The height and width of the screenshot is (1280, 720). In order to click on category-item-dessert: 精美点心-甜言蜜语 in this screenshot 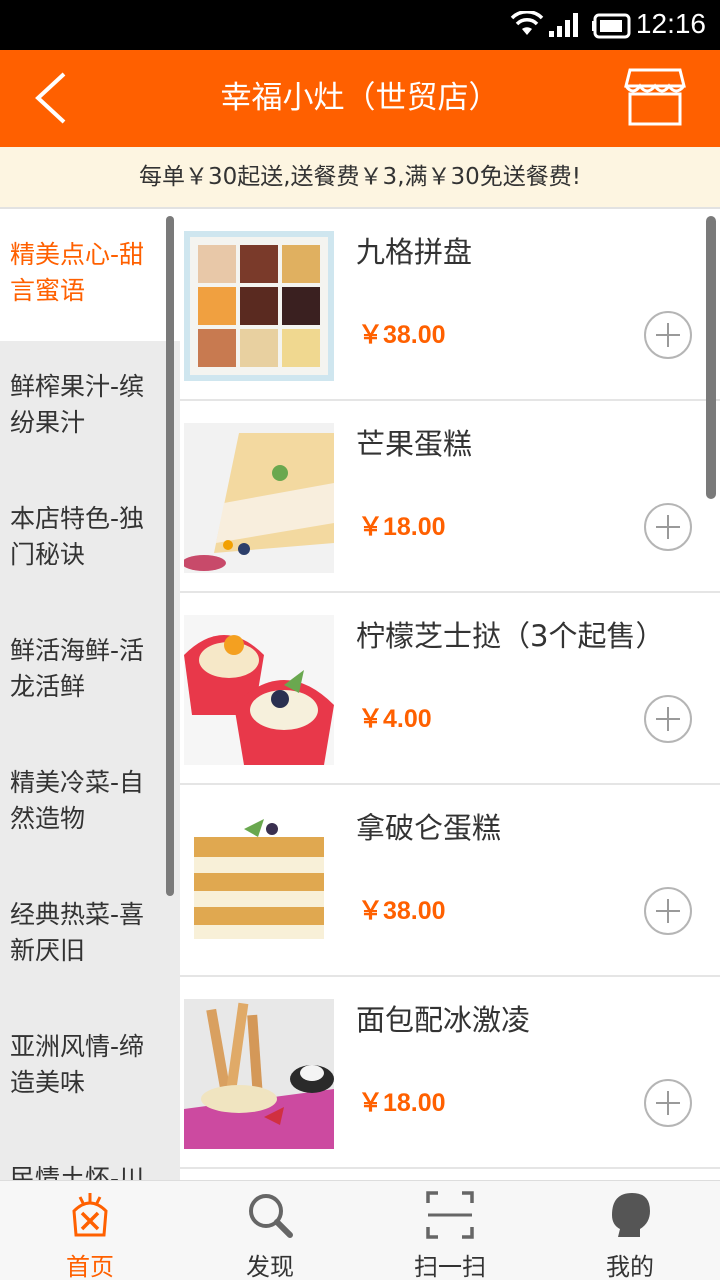, I will do `click(90, 275)`.